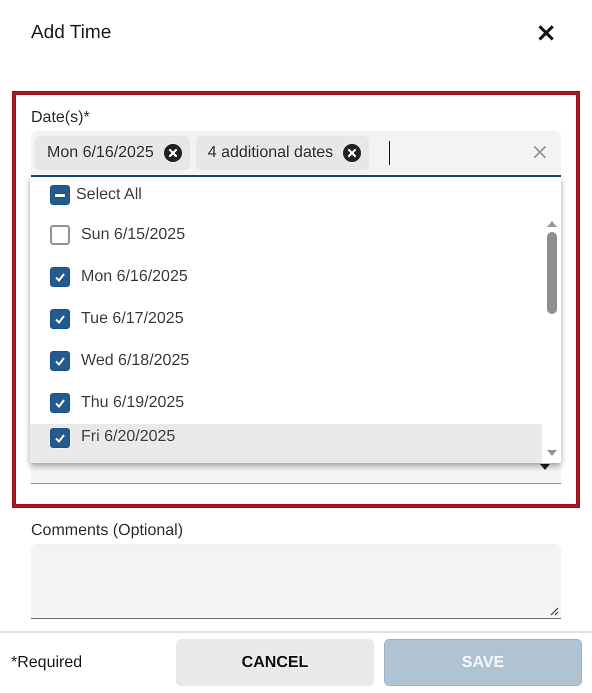 This screenshot has height=693, width=592. I want to click on field-label: Comments (Optional), so click(107, 531).